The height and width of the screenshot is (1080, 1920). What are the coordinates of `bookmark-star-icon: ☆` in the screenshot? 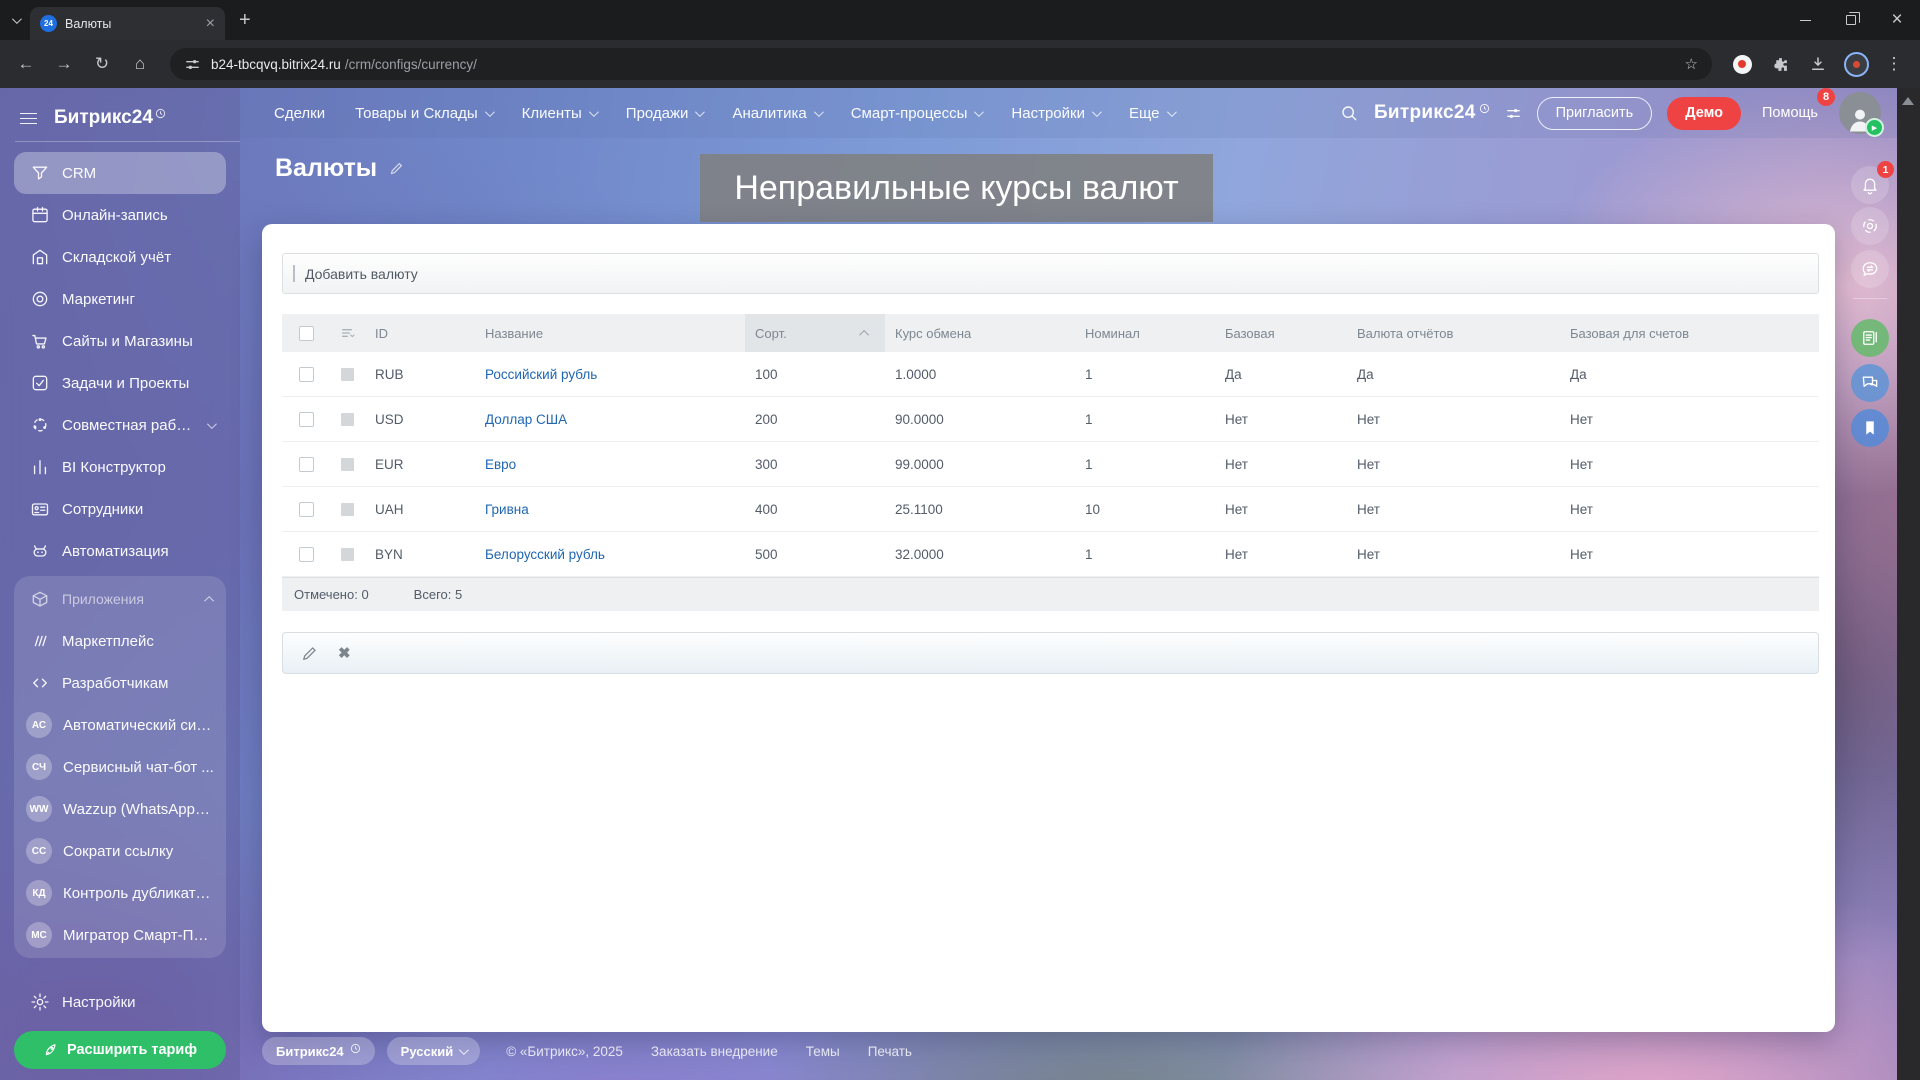 It's located at (1691, 64).